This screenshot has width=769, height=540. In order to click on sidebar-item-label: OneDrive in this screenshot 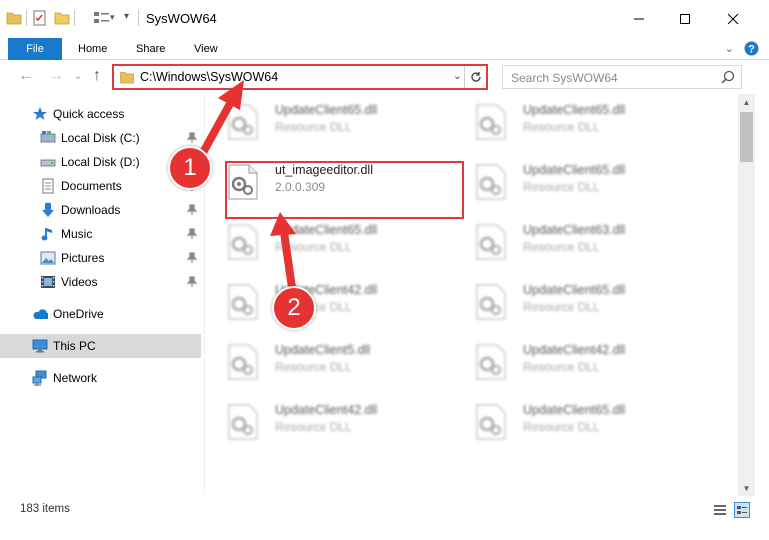, I will do `click(78, 314)`.